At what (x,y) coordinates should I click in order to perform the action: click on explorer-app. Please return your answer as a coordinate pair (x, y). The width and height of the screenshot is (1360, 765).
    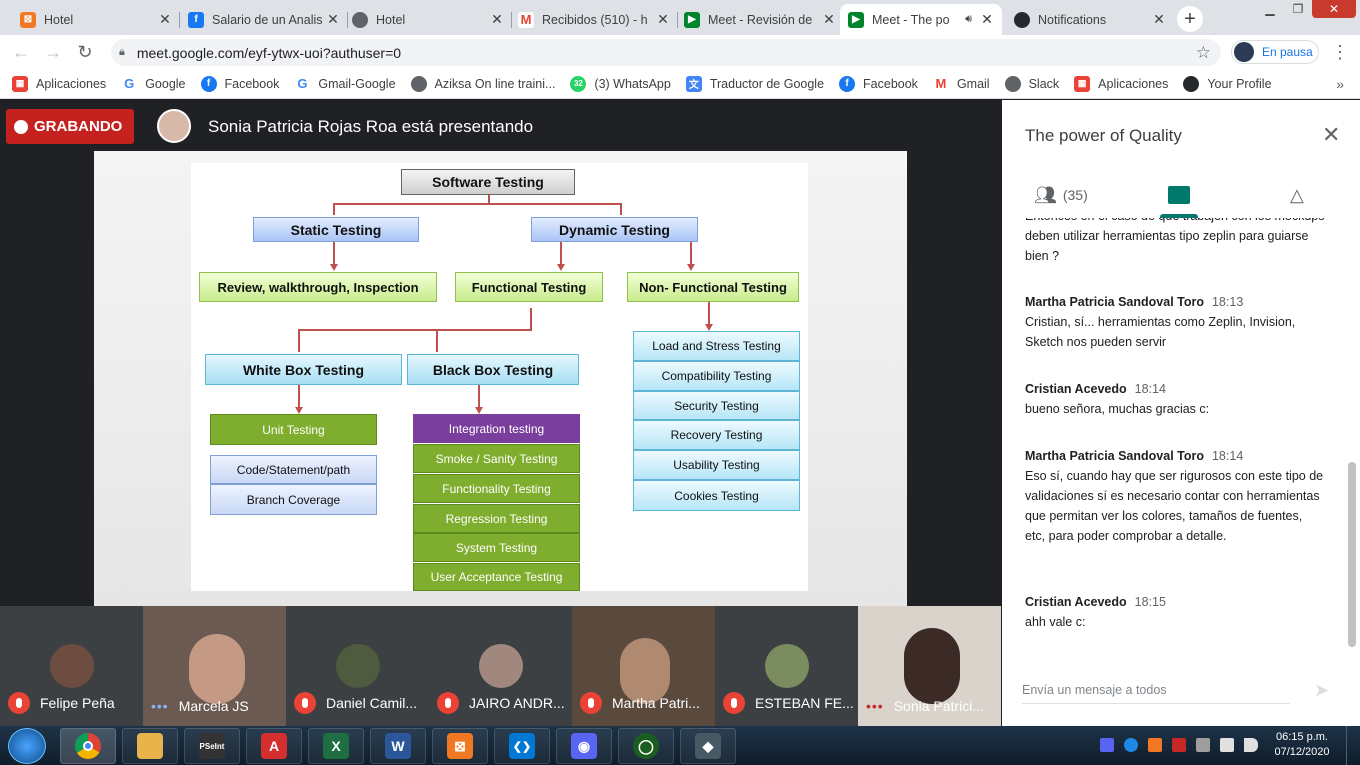
    Looking at the image, I should click on (150, 746).